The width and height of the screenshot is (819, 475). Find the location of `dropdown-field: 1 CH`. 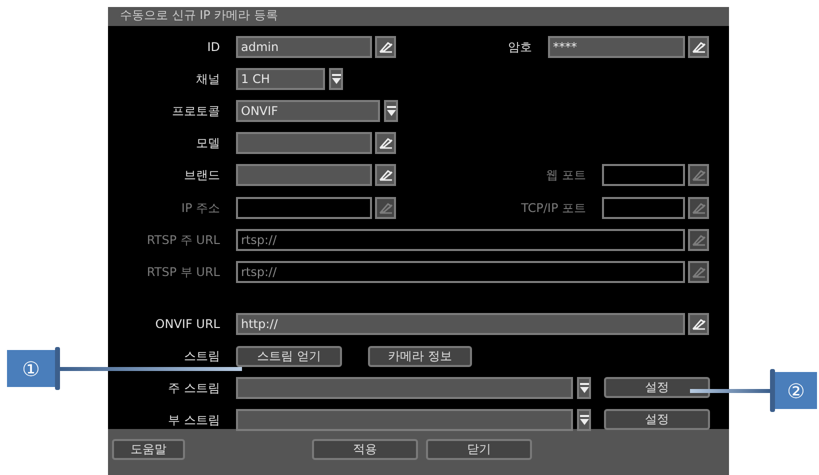

dropdown-field: 1 CH is located at coordinates (280, 79).